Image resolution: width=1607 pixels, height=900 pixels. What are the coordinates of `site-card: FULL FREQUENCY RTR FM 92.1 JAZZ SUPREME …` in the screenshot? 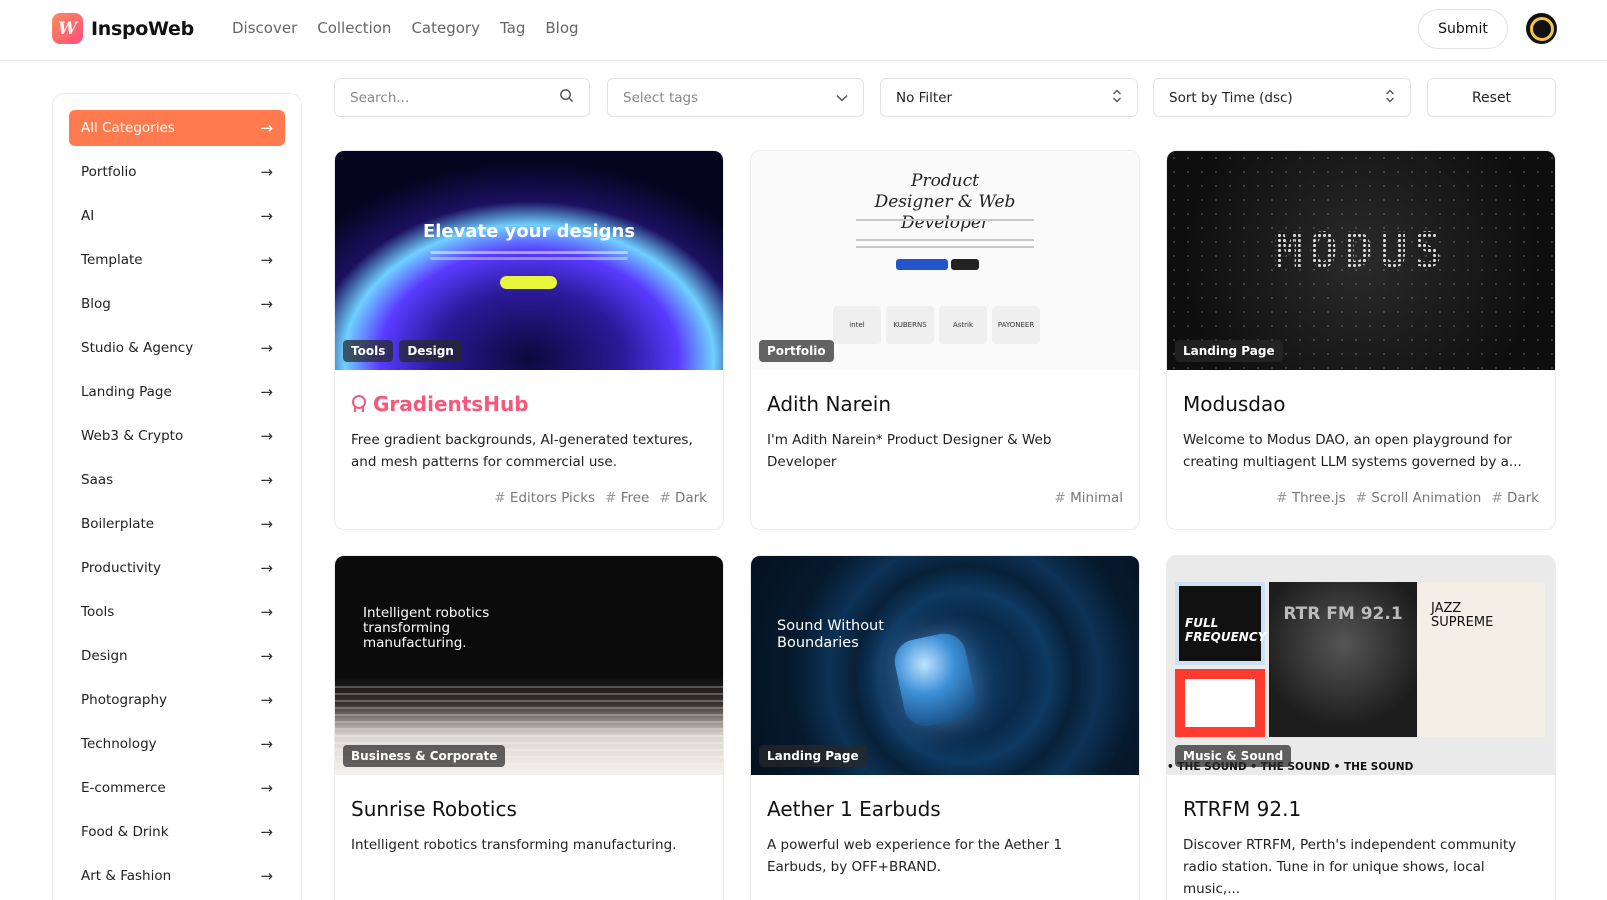 It's located at (1361, 727).